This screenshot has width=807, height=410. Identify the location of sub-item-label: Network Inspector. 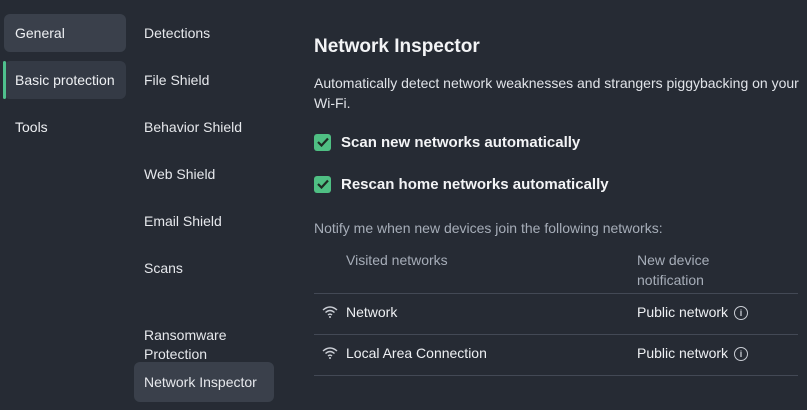
(200, 382).